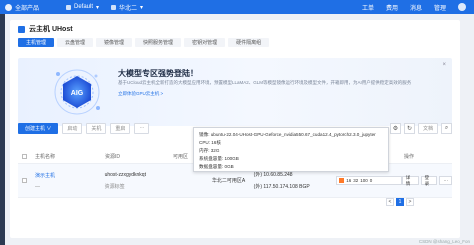 This screenshot has height=245, width=474. Describe the element at coordinates (96, 128) in the screenshot. I see `stop-button: 关机` at that location.